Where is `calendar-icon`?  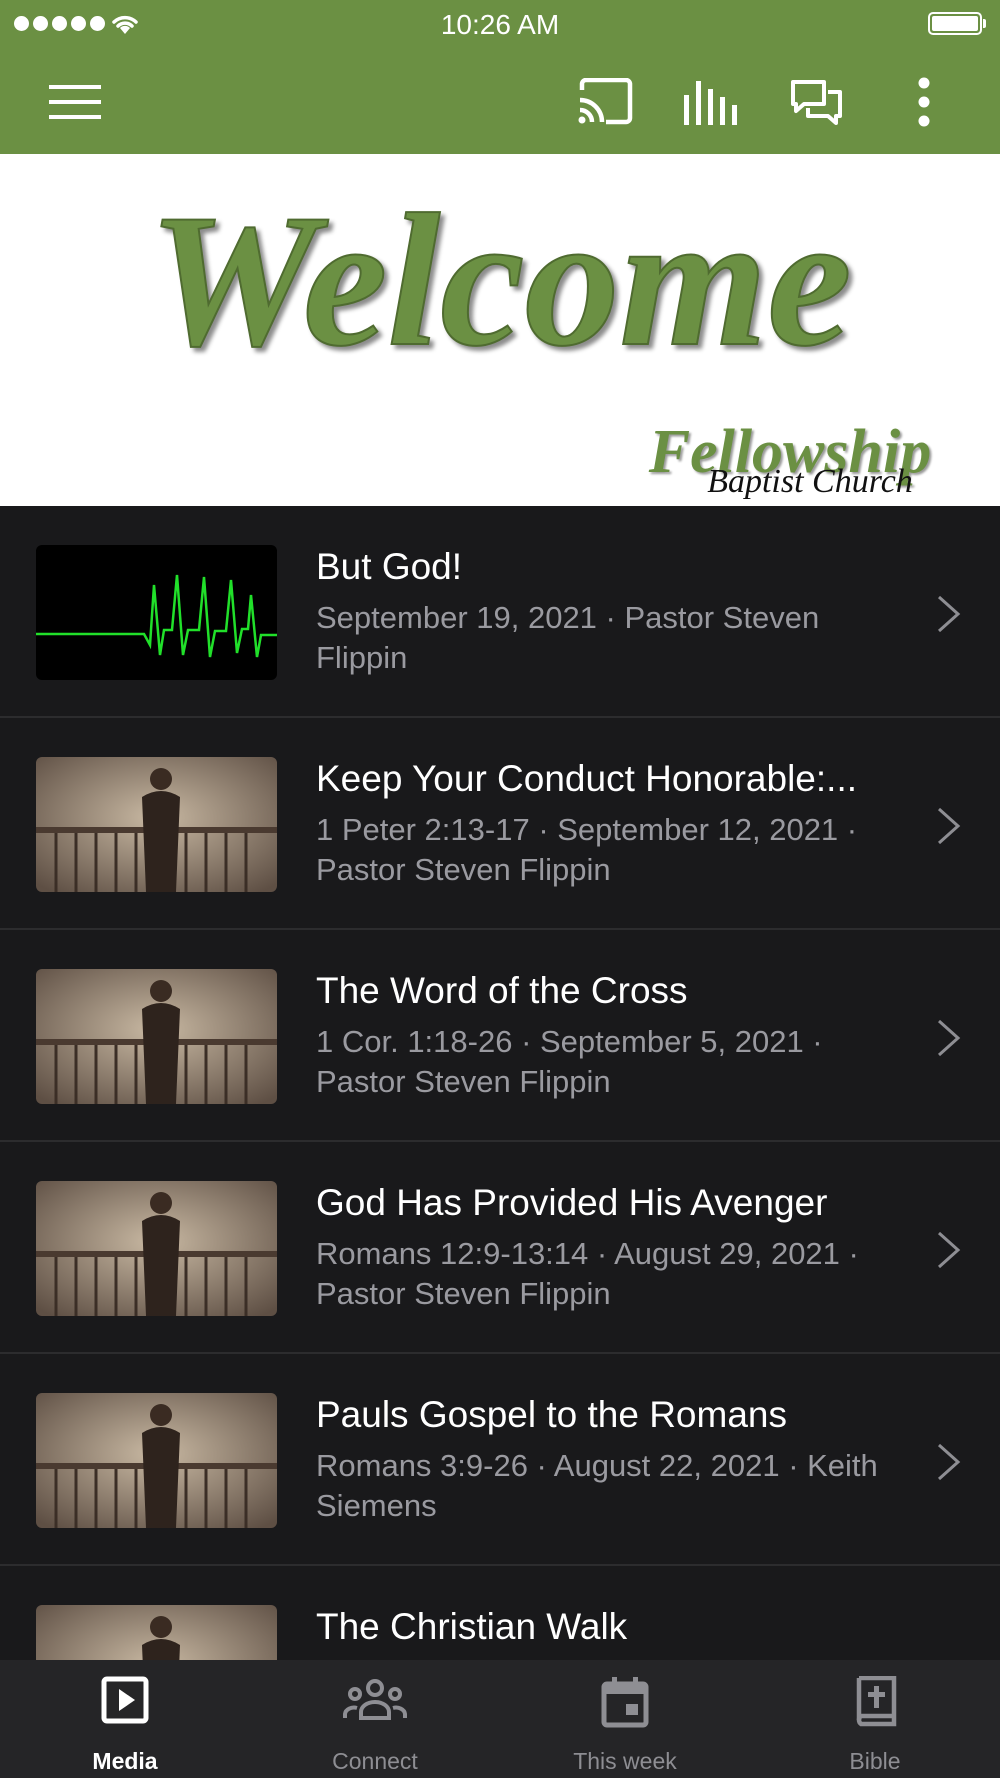 calendar-icon is located at coordinates (625, 1702).